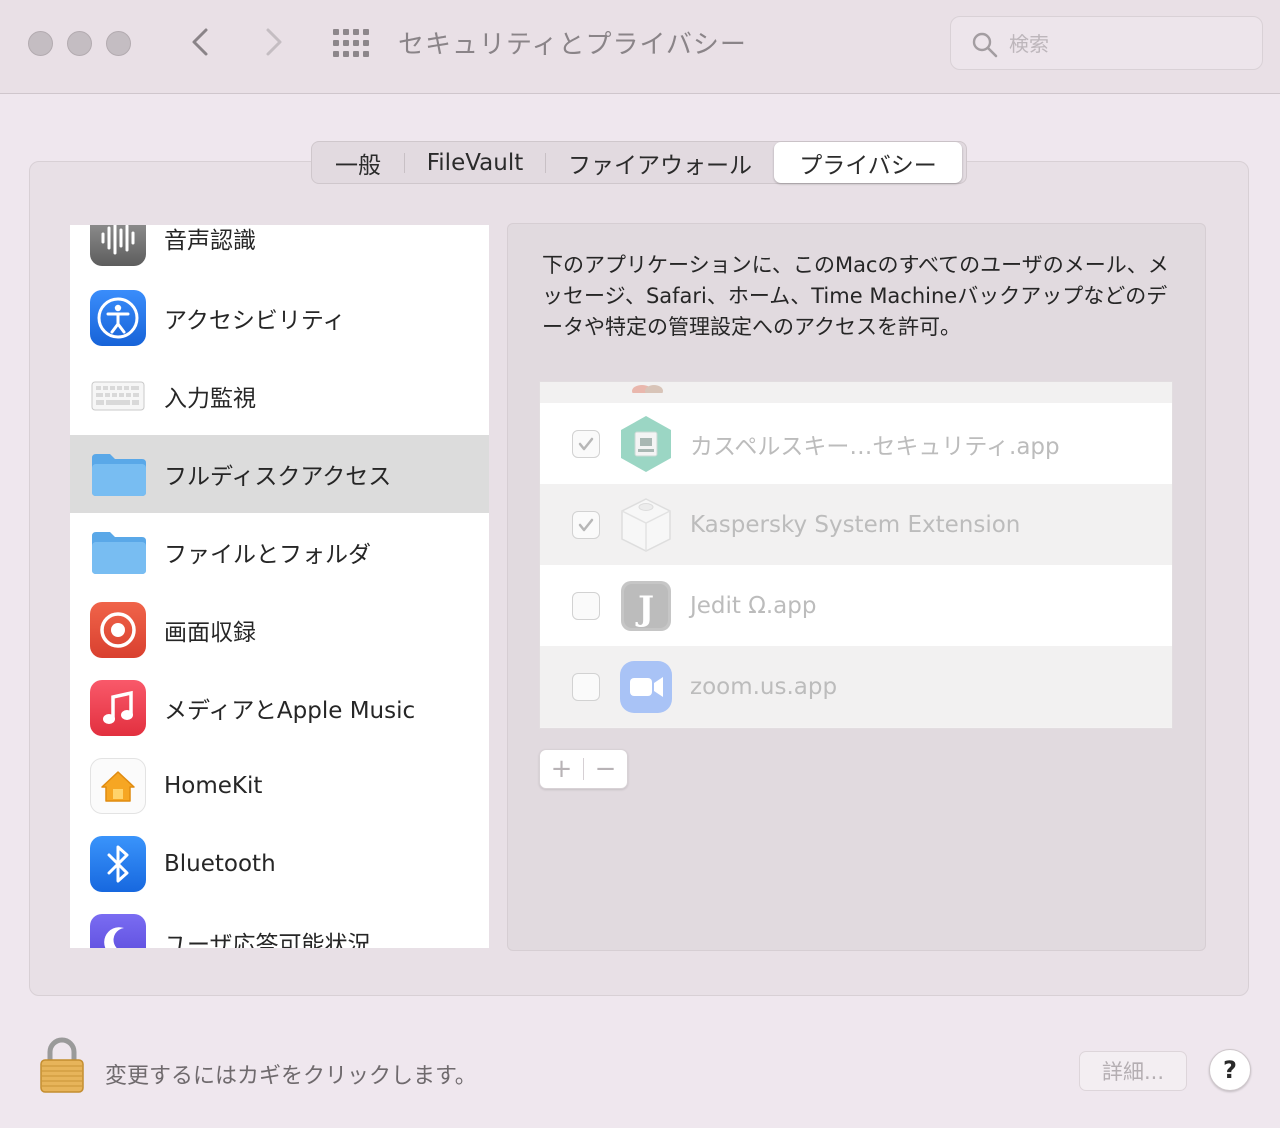 This screenshot has width=1280, height=1128. I want to click on bluetooth-icon, so click(118, 864).